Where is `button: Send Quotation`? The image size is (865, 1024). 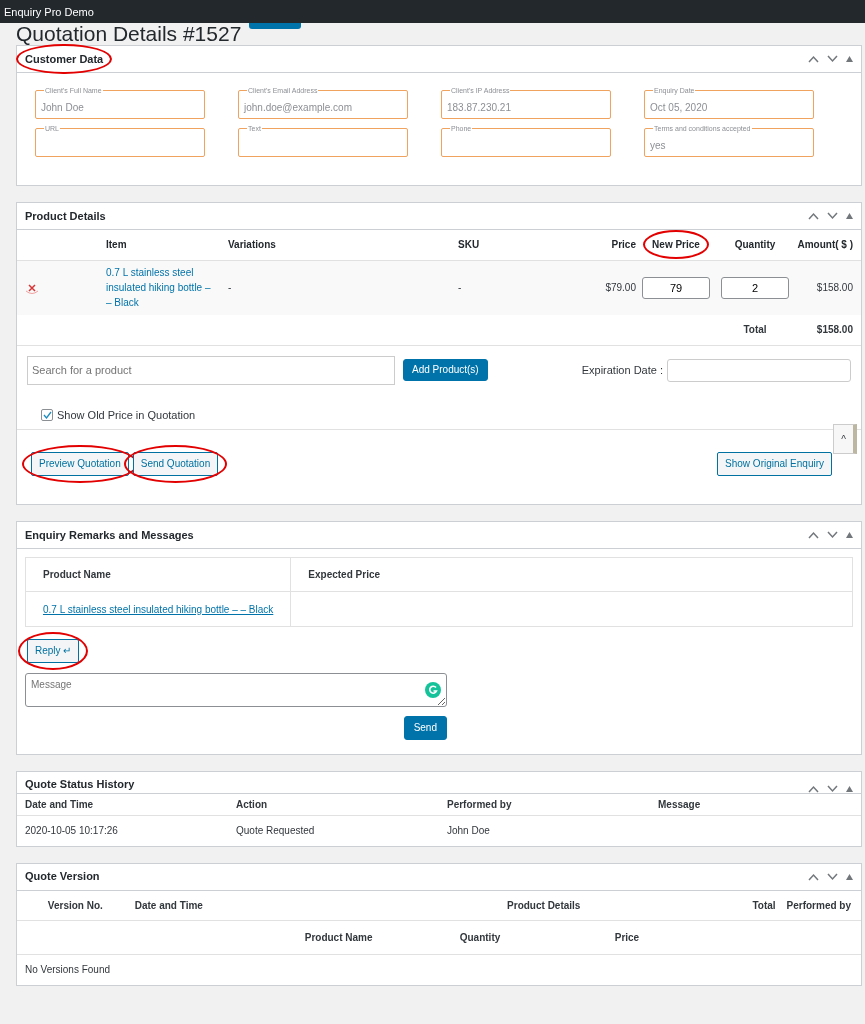
button: Send Quotation is located at coordinates (175, 464).